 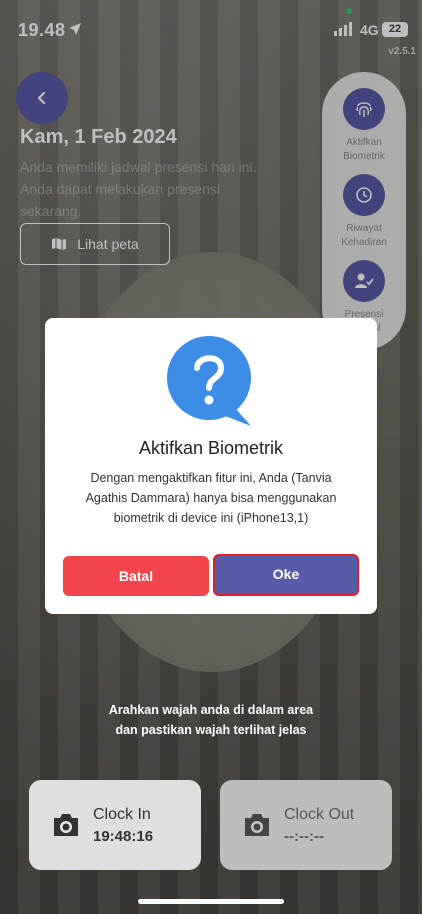 I want to click on clock-out-button: Clock Out --:--:--, so click(x=306, y=825).